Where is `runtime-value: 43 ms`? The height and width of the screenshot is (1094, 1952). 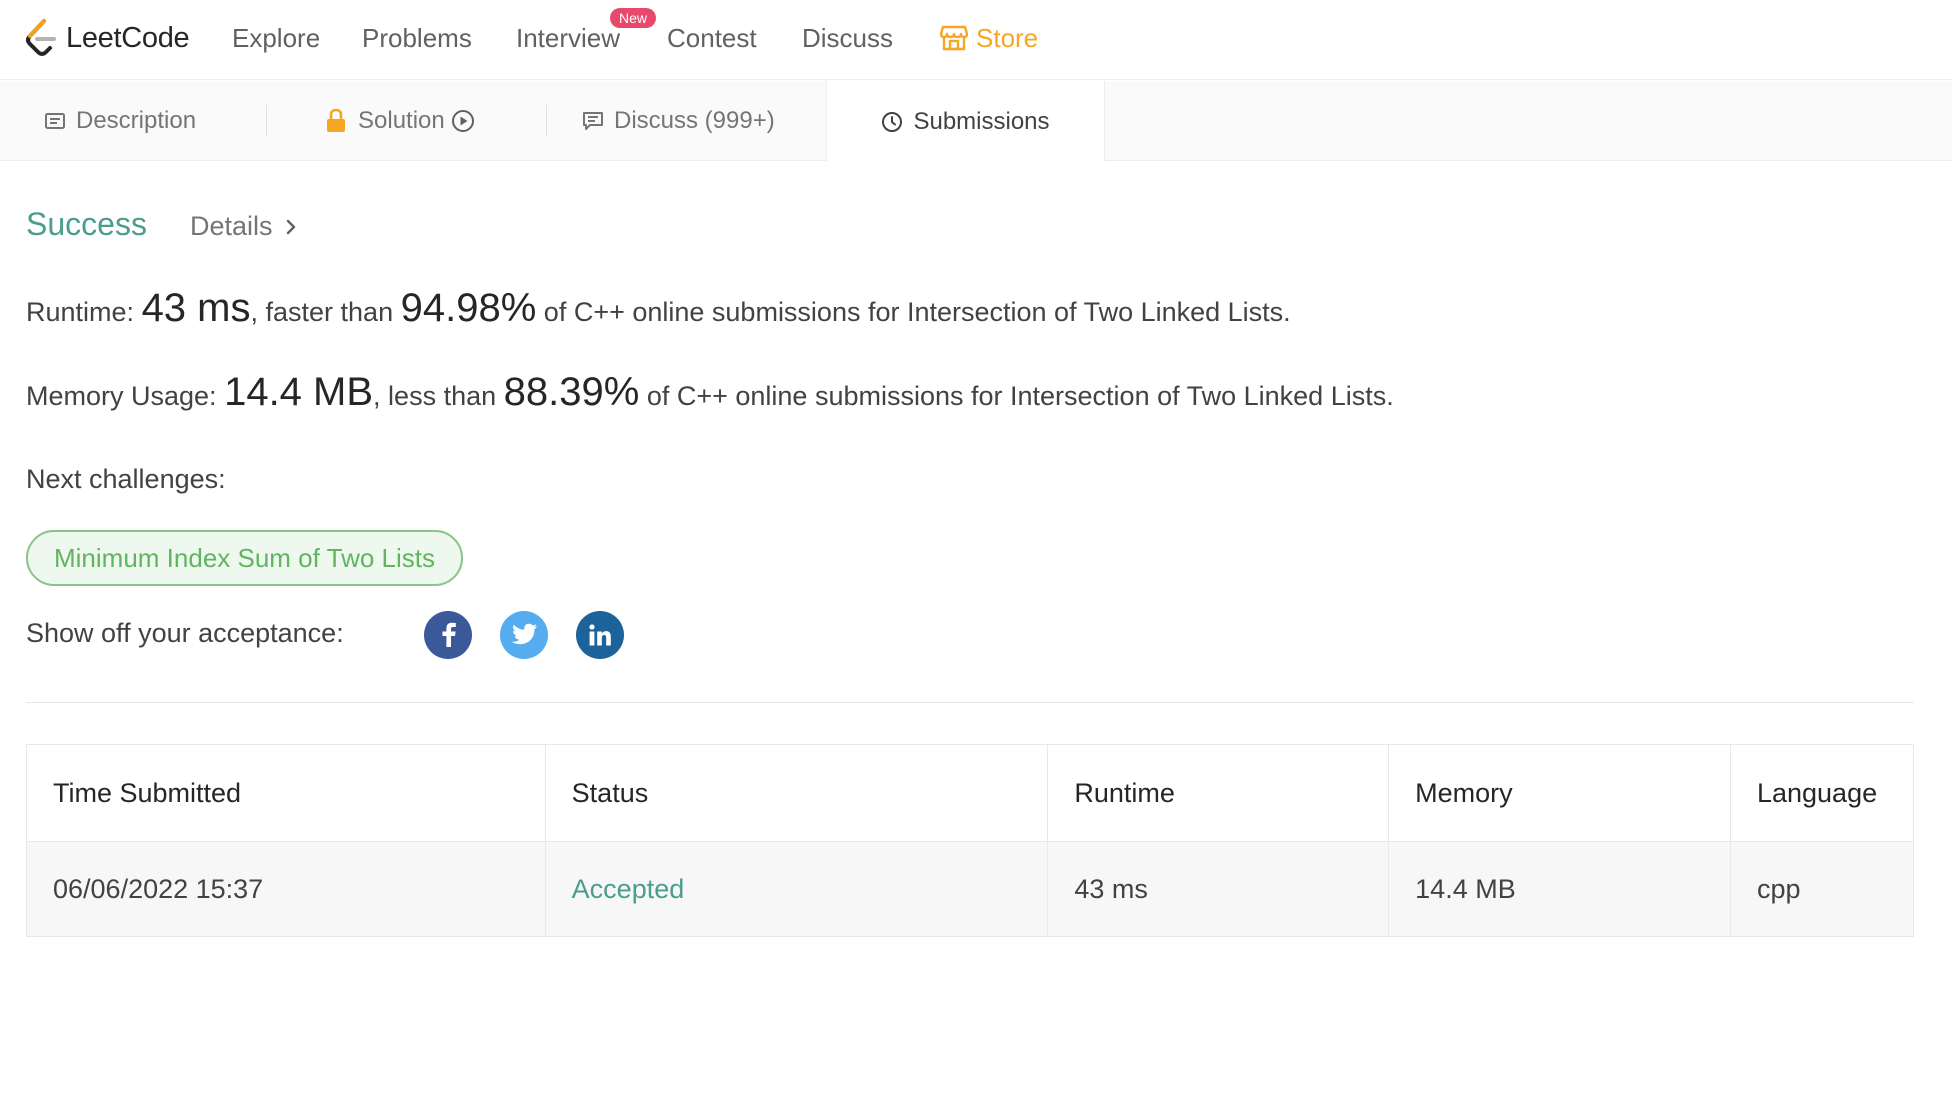 runtime-value: 43 ms is located at coordinates (196, 308).